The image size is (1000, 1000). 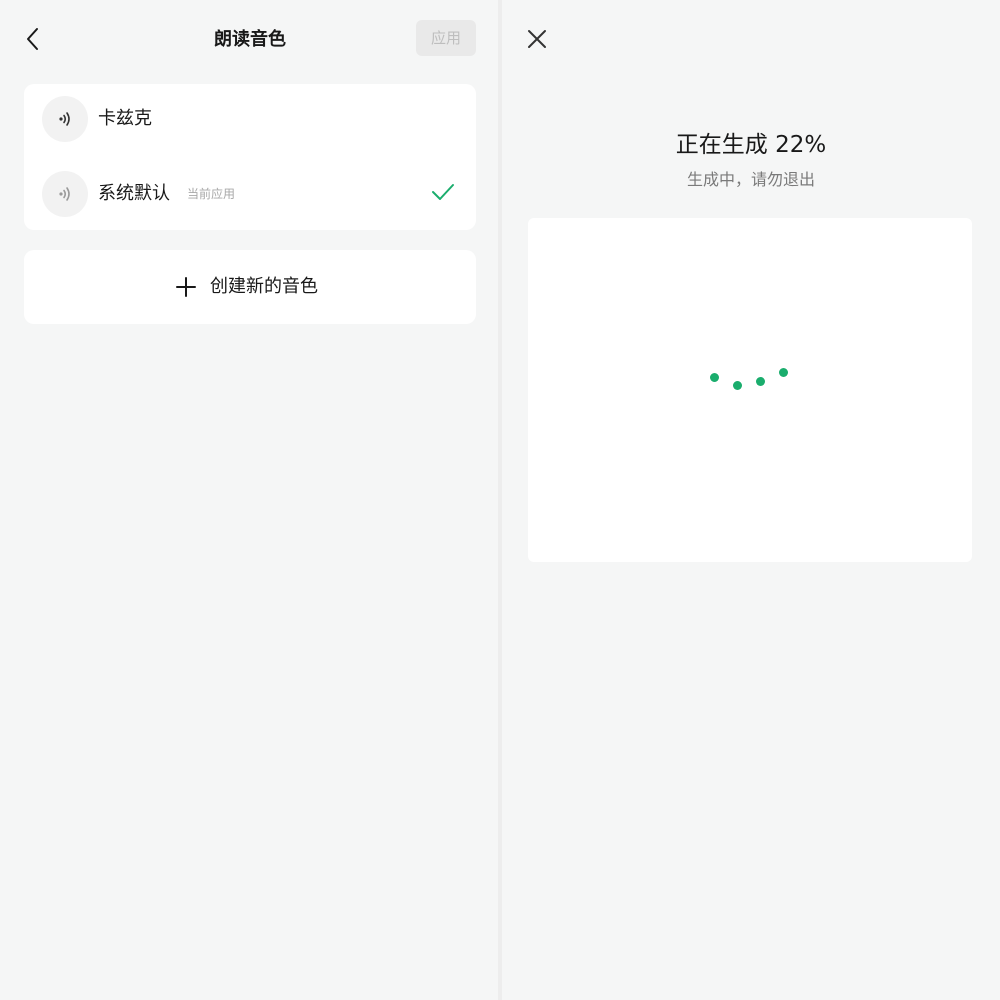 What do you see at coordinates (446, 38) in the screenshot?
I see `apply-button: 应用` at bounding box center [446, 38].